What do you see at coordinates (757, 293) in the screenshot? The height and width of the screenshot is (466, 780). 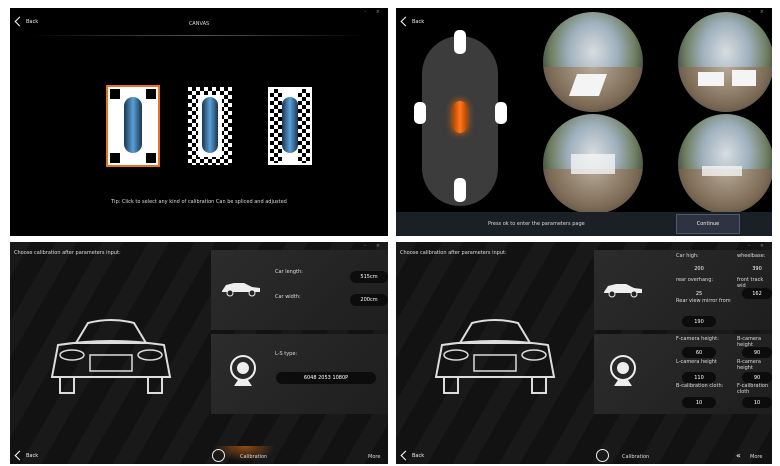 I see `front-track-field: 162` at bounding box center [757, 293].